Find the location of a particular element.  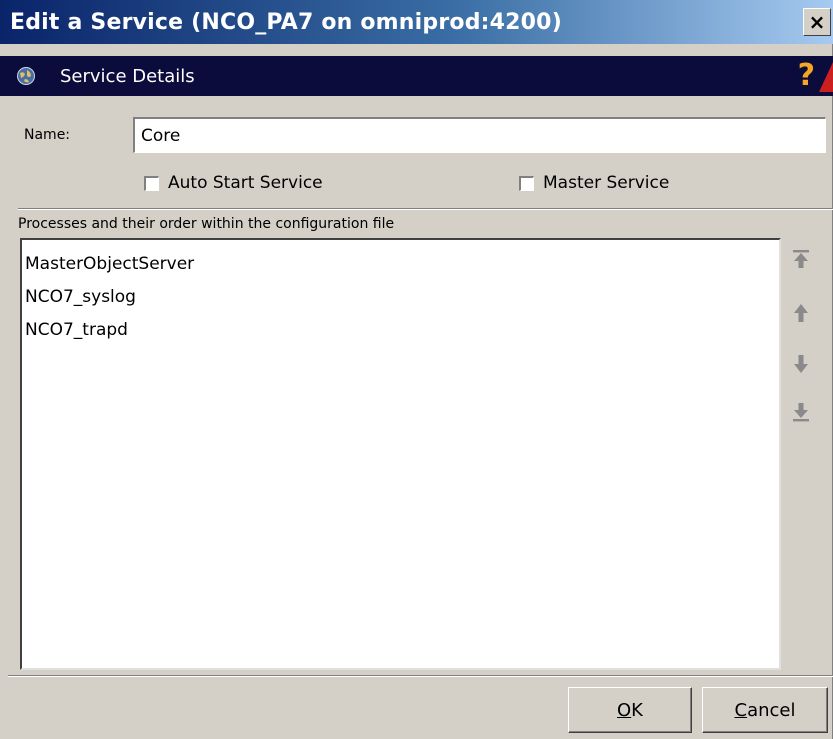

master-service-label: Master Service is located at coordinates (606, 183).